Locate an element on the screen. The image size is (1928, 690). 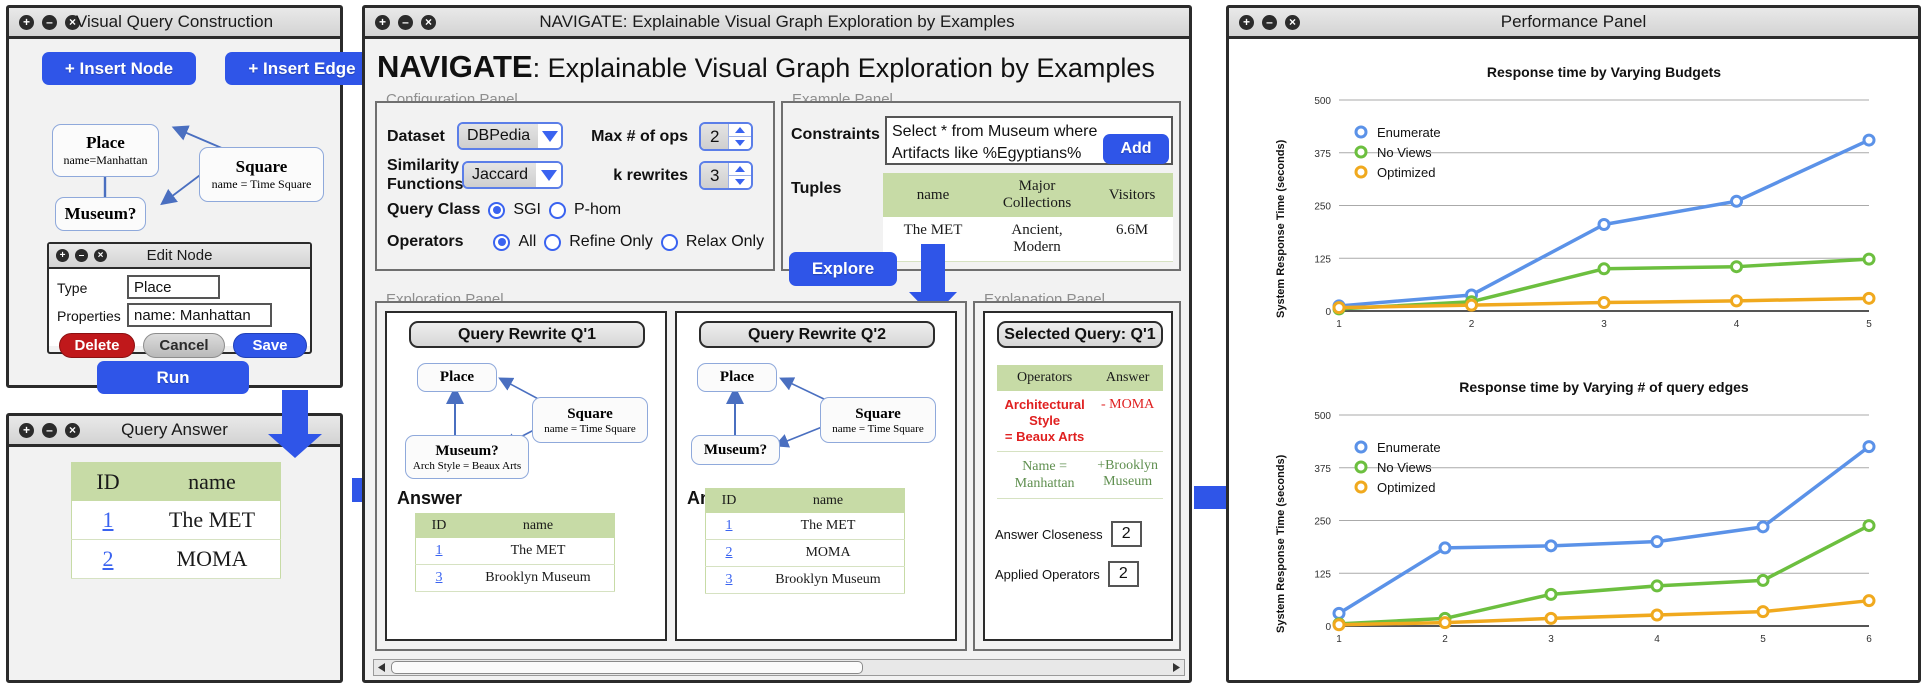
table-row: Name = Manhattan +Brooklyn Museum is located at coordinates (1080, 475).